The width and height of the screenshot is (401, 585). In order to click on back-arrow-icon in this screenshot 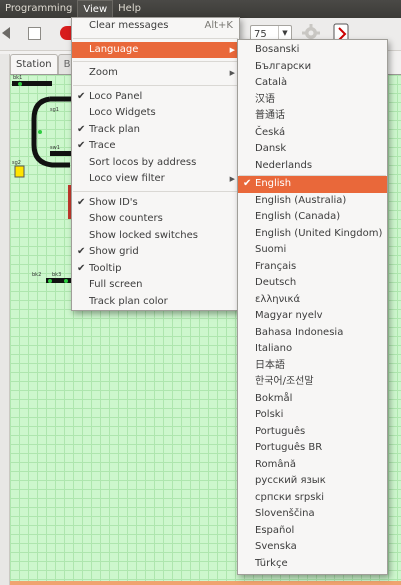, I will do `click(7, 33)`.